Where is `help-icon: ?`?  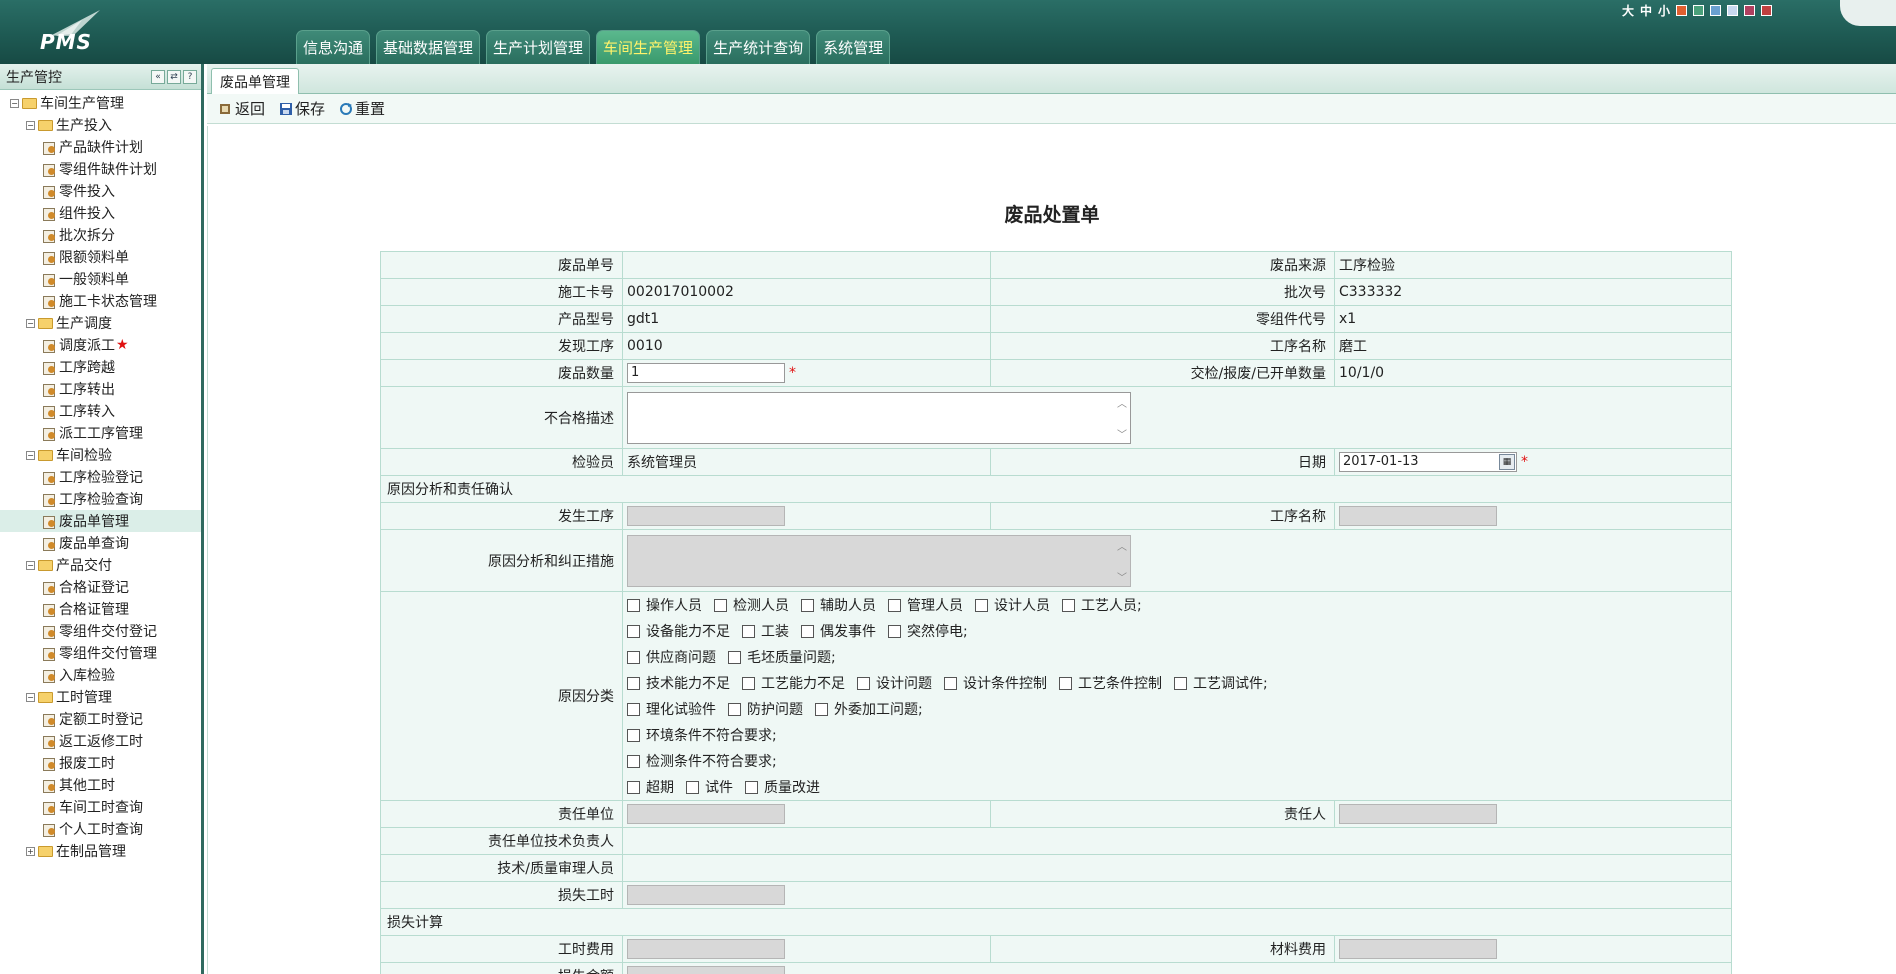 help-icon: ? is located at coordinates (190, 76).